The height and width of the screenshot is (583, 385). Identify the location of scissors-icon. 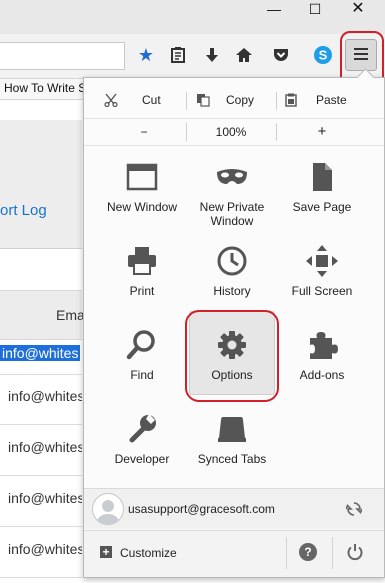
(111, 100).